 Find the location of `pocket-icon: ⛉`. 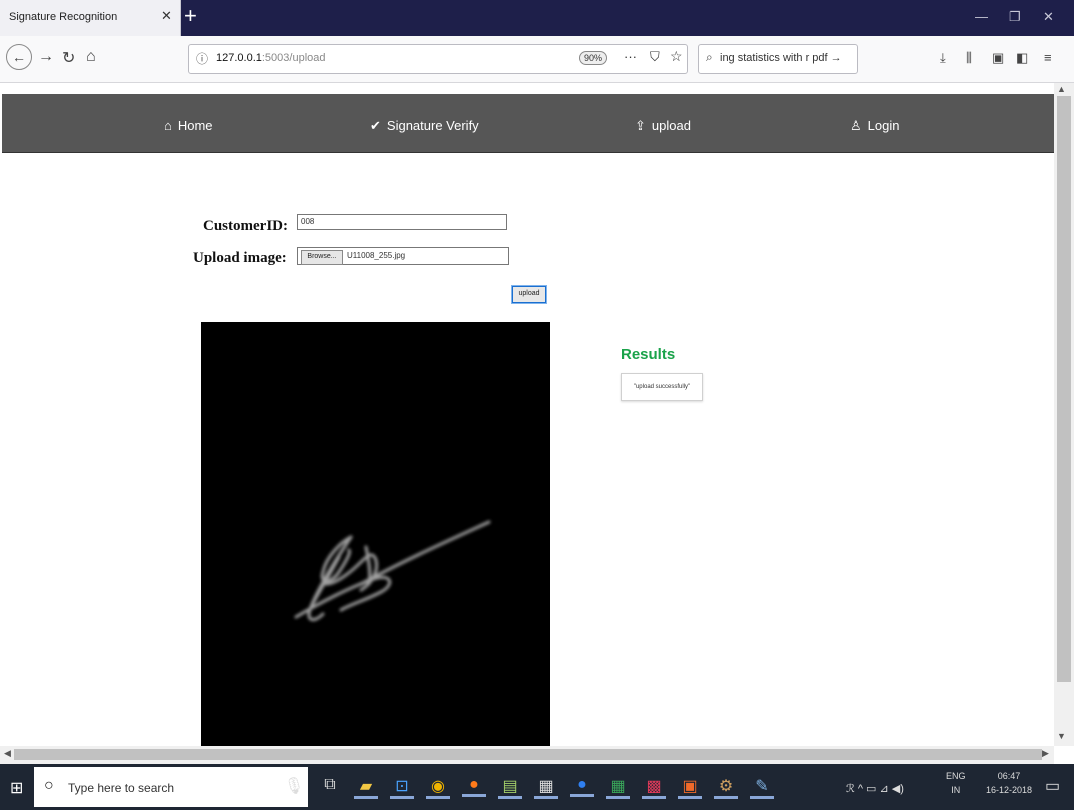

pocket-icon: ⛉ is located at coordinates (655, 57).